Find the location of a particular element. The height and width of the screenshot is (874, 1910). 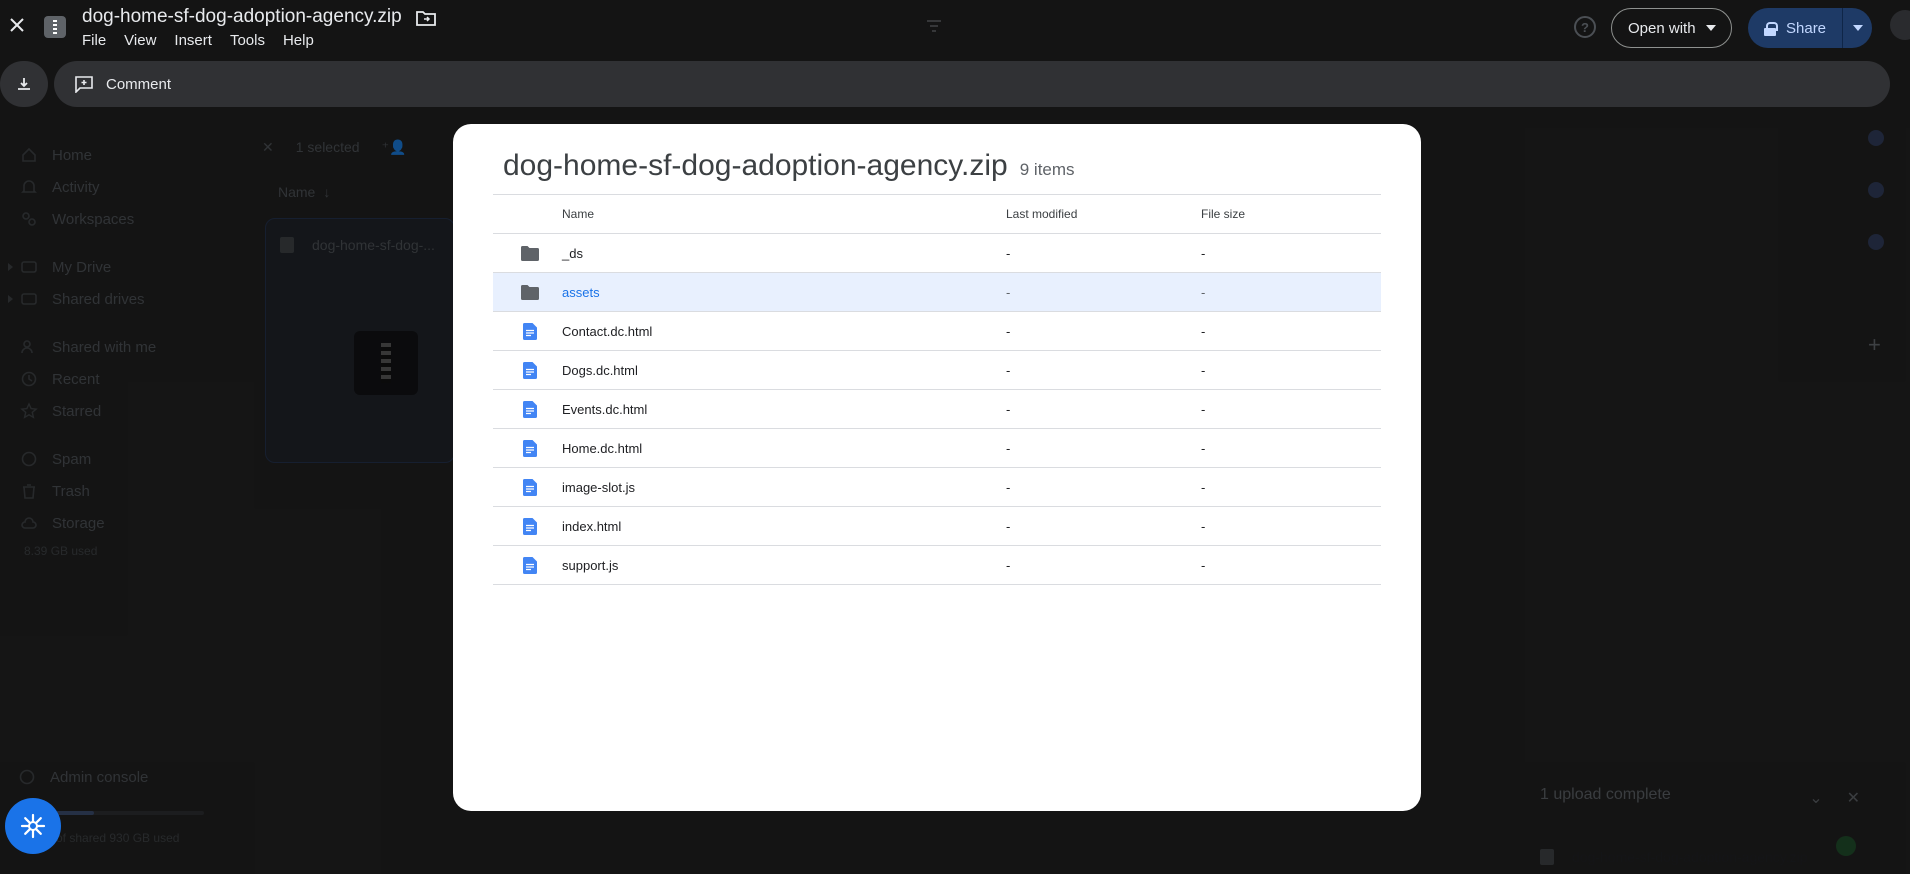

lock-icon is located at coordinates (1771, 28).